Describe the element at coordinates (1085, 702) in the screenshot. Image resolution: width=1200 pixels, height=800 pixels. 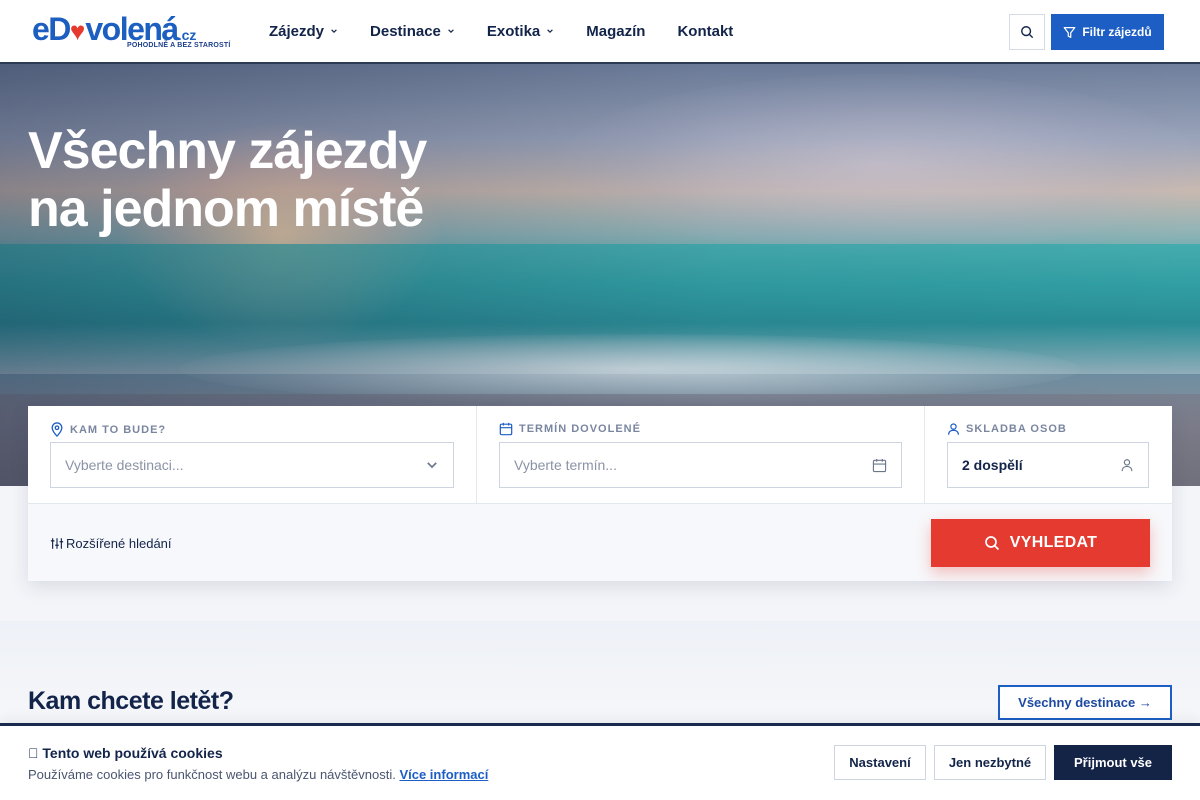
I see `all-destinations-button: Všechny destinace →` at that location.